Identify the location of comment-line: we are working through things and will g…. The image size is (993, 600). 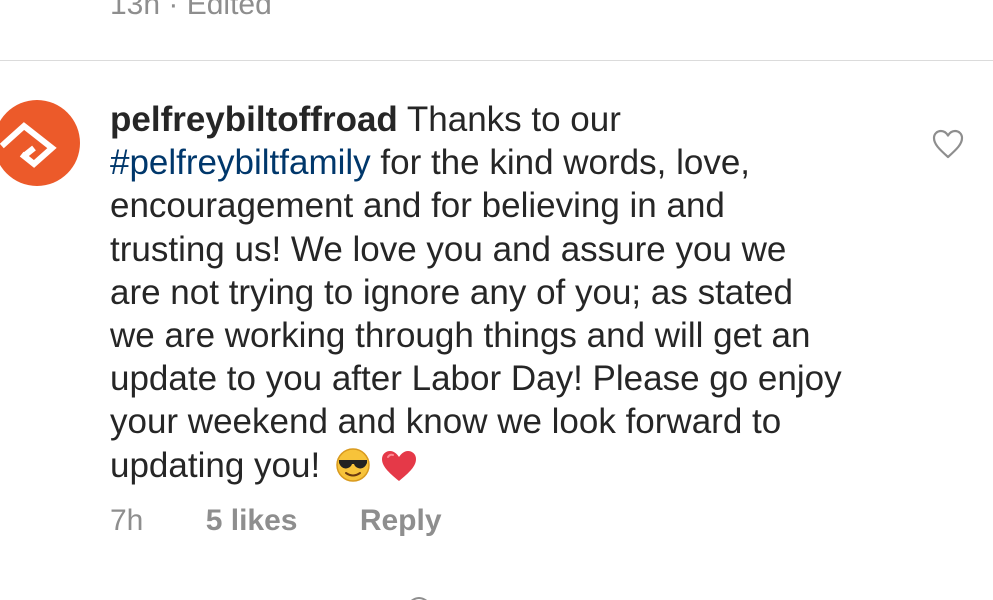
(460, 336).